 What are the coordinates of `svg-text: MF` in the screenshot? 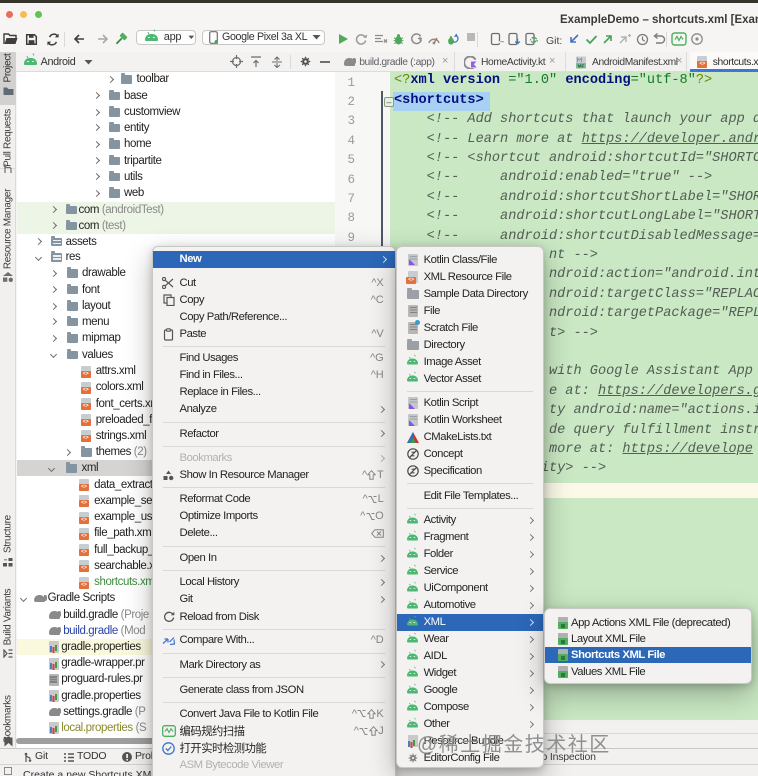 It's located at (580, 65).